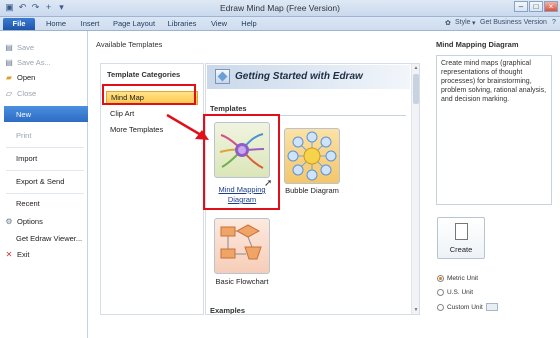 Image resolution: width=560 pixels, height=338 pixels. I want to click on new-document-icon, so click(461, 231).